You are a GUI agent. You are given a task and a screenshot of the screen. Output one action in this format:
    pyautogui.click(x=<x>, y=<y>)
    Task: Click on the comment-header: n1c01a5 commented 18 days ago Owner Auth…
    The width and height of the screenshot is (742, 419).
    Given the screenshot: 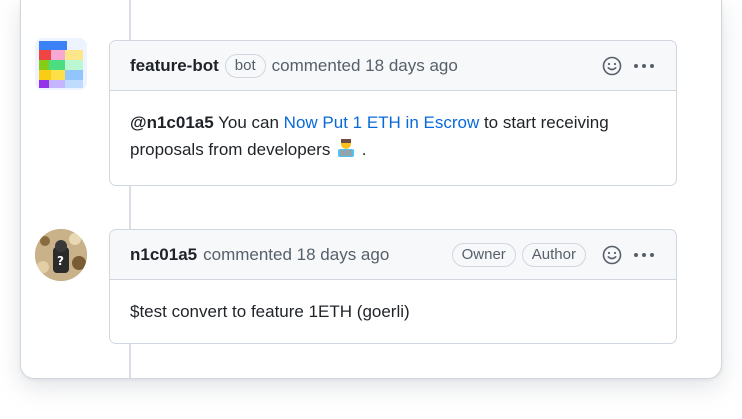 What is the action you would take?
    pyautogui.click(x=393, y=255)
    